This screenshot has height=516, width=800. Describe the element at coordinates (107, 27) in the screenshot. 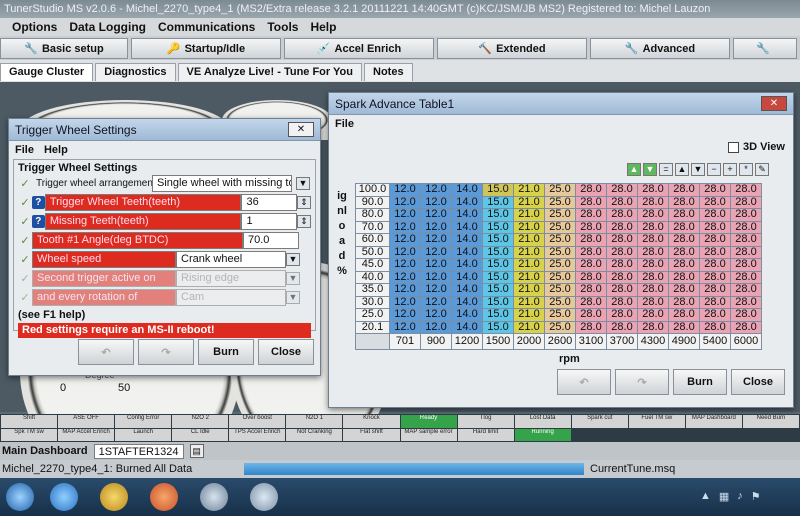

I see `menu-data-logging: Data Logging` at that location.